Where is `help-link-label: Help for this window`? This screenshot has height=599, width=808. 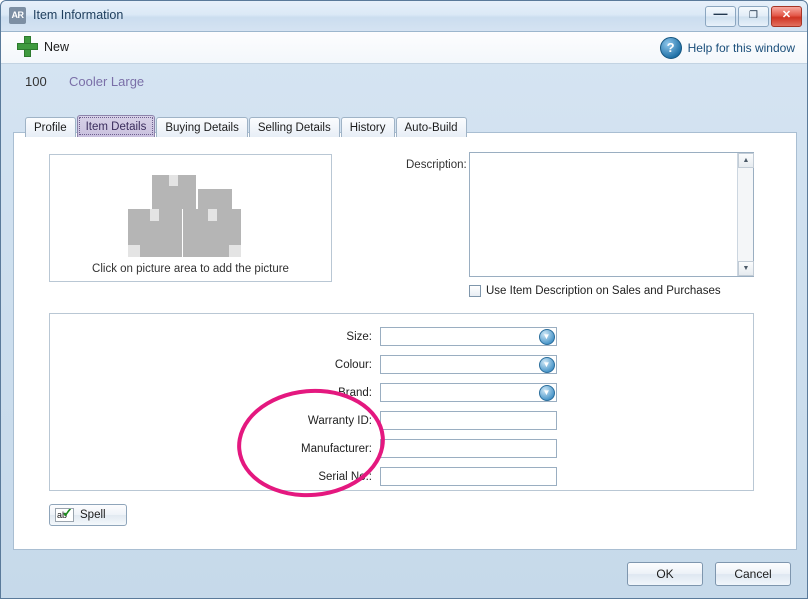 help-link-label: Help for this window is located at coordinates (741, 48).